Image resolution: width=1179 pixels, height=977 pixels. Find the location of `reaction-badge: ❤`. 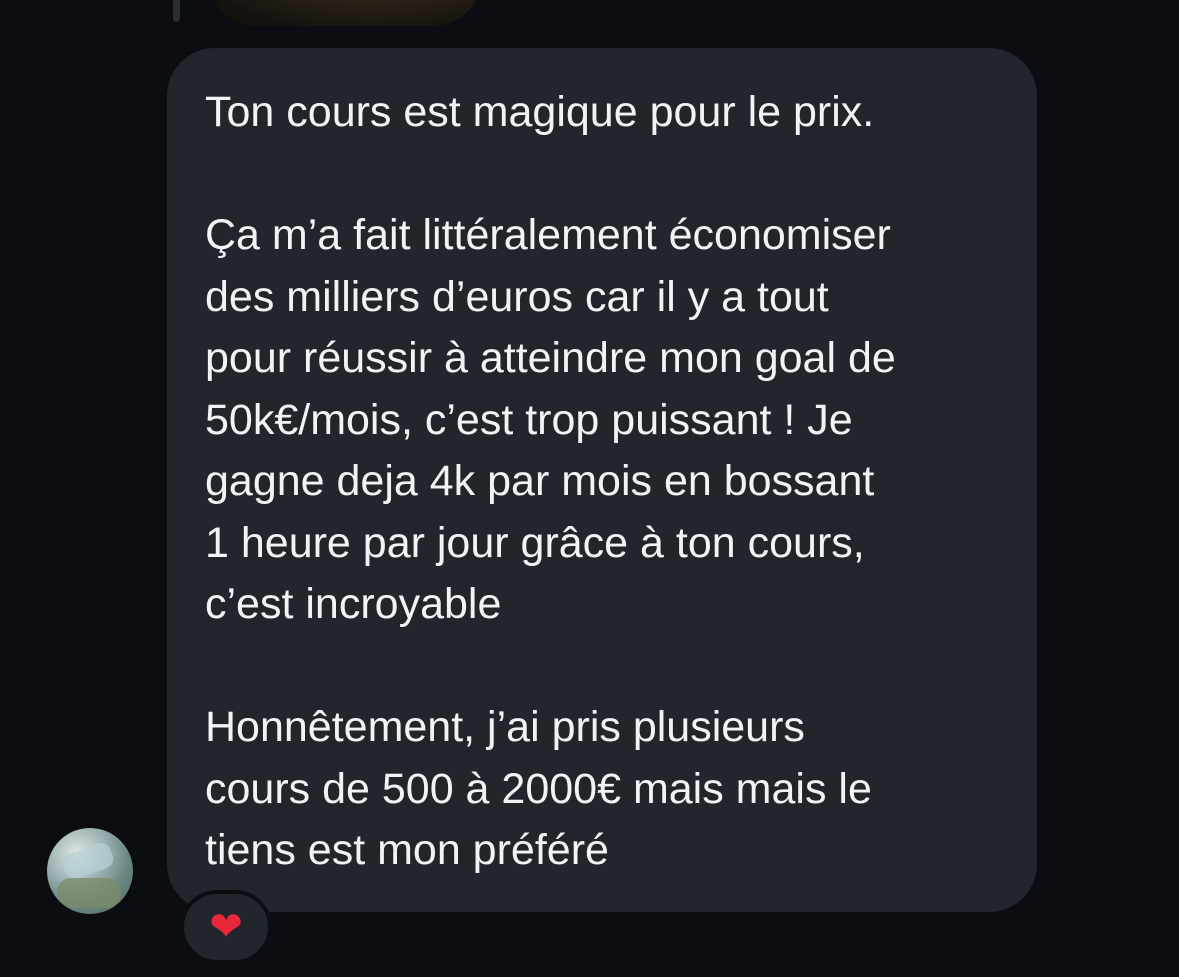

reaction-badge: ❤ is located at coordinates (226, 927).